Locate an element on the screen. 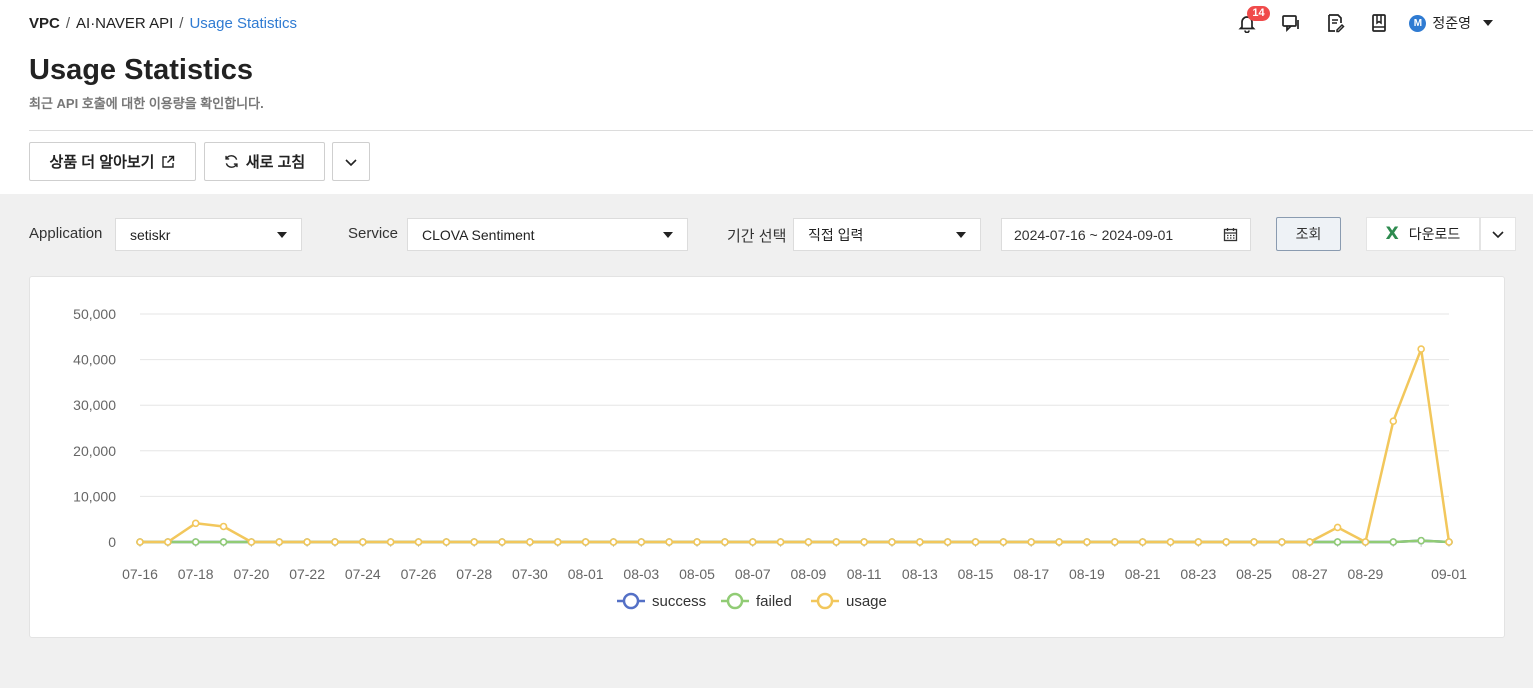 The height and width of the screenshot is (688, 1533). x-tick-label: 07-26 is located at coordinates (419, 574).